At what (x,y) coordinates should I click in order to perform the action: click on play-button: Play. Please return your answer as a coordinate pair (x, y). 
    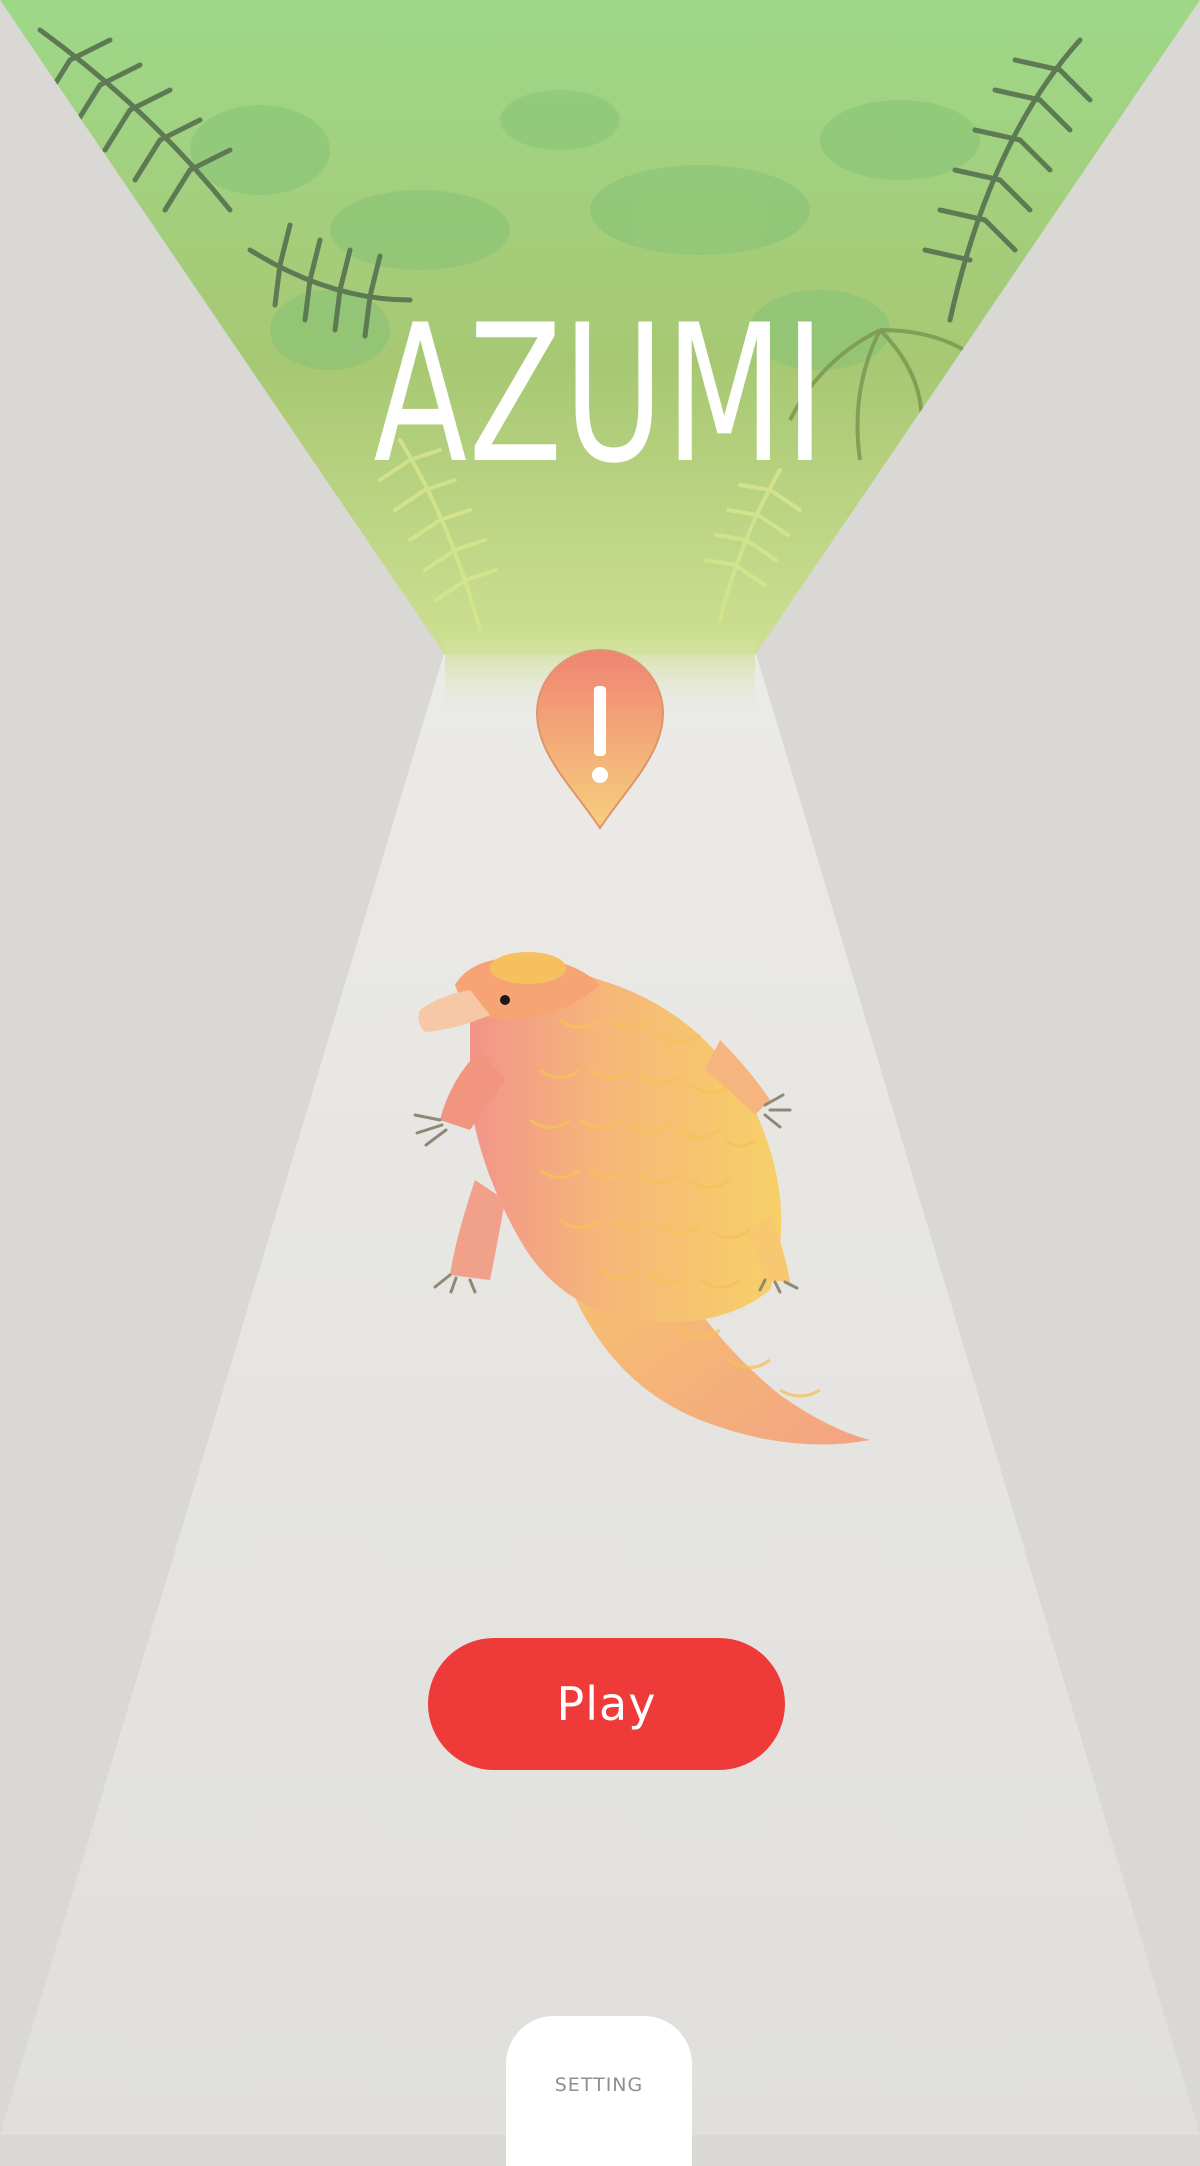
    Looking at the image, I should click on (606, 1704).